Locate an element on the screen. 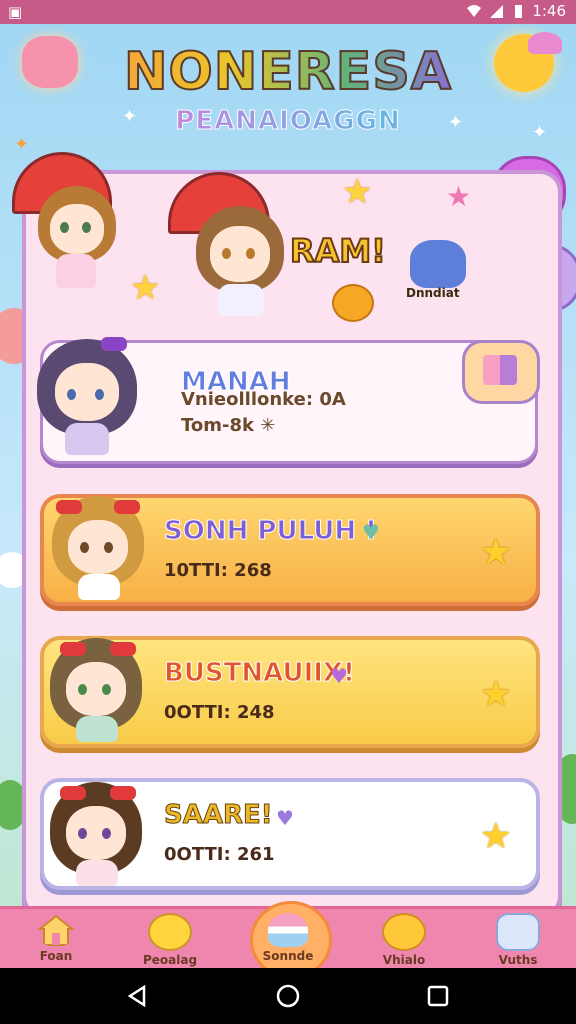 This screenshot has width=576, height=1024. system-nav-bar is located at coordinates (288, 996).